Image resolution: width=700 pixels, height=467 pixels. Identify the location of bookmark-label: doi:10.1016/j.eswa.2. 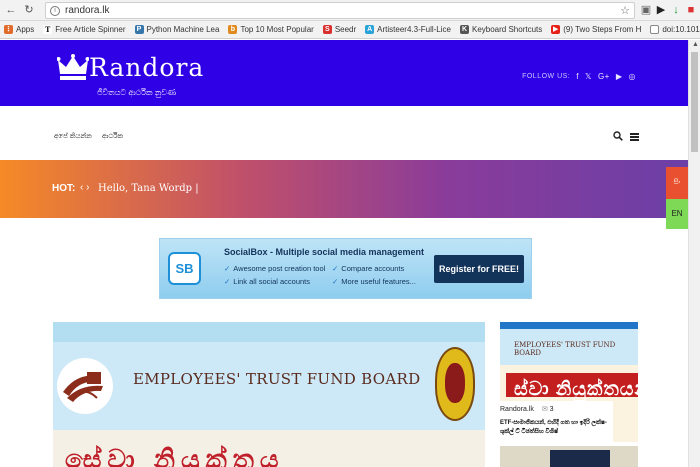
(681, 29).